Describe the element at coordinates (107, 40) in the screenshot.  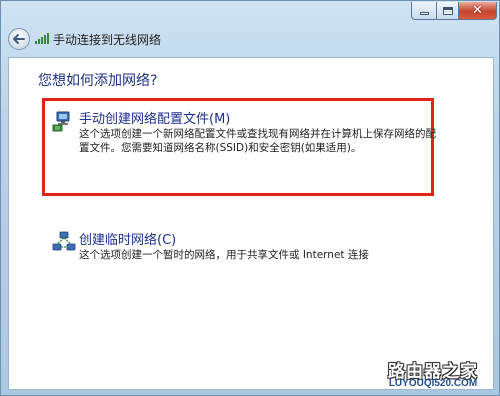
I see `window-title: 手动连接到无线网络` at that location.